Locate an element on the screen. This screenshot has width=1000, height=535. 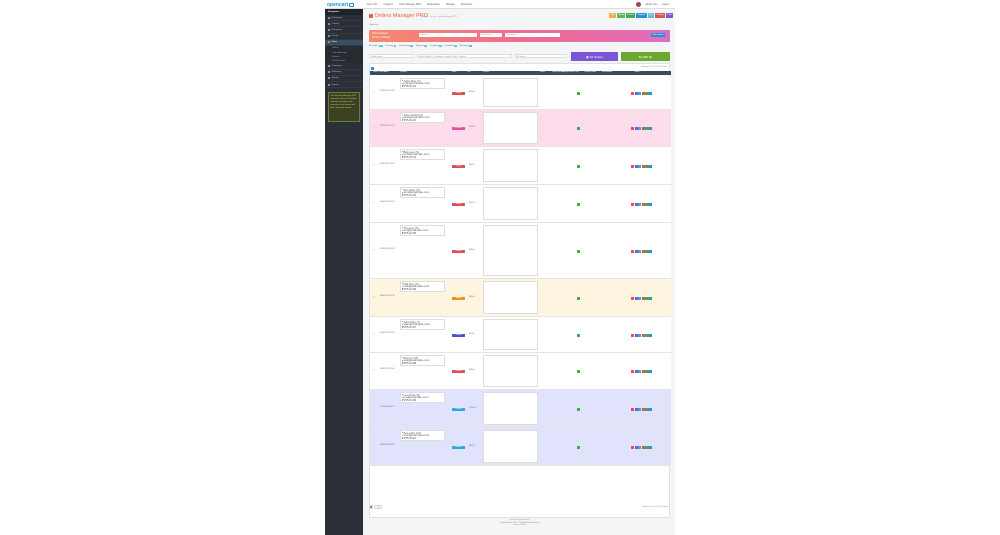
customer-phone-text: 555-0105 is located at coordinates (409, 233).